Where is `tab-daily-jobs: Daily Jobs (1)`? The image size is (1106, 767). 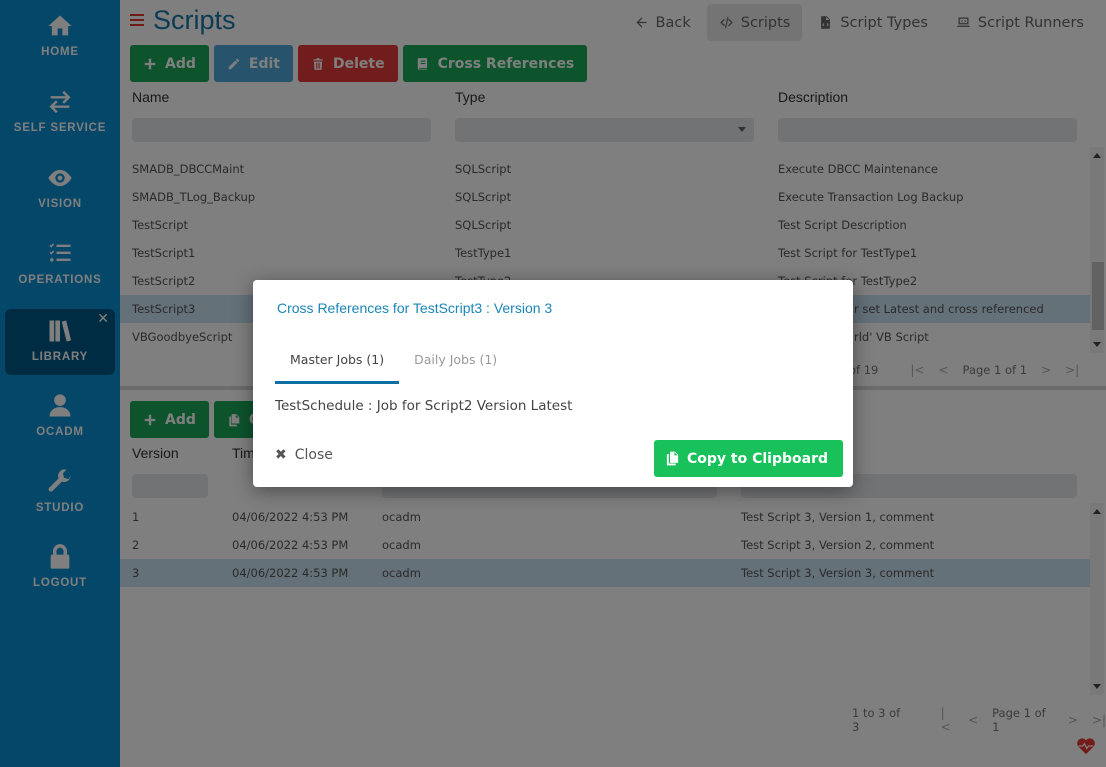
tab-daily-jobs: Daily Jobs (1) is located at coordinates (455, 363).